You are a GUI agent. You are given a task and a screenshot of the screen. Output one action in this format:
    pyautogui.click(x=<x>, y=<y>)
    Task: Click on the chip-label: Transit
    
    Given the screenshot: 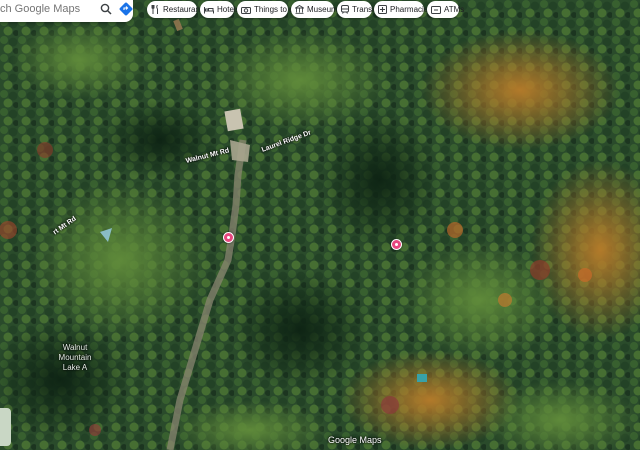 What is the action you would take?
    pyautogui.click(x=364, y=9)
    